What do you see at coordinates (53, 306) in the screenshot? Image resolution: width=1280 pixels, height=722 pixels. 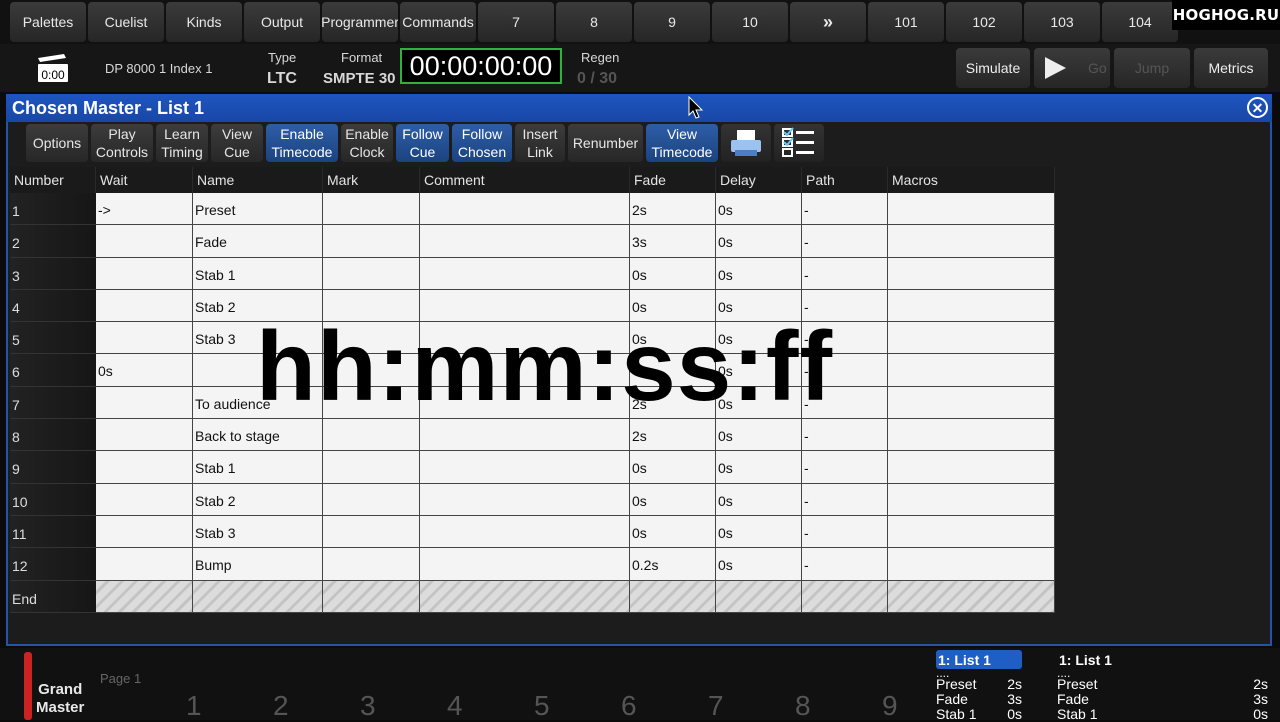 I see `cell-number: 4` at bounding box center [53, 306].